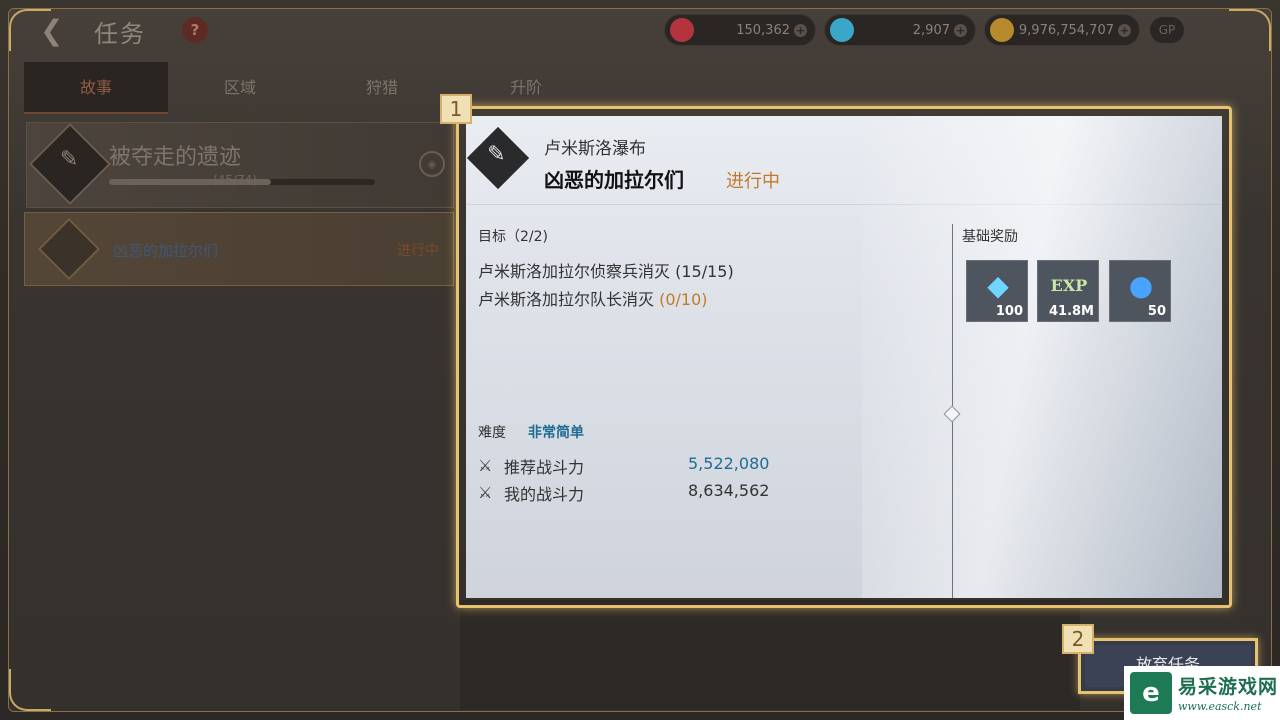 Image resolution: width=1280 pixels, height=720 pixels. Describe the element at coordinates (753, 181) in the screenshot. I see `quest-status: 进行中` at that location.